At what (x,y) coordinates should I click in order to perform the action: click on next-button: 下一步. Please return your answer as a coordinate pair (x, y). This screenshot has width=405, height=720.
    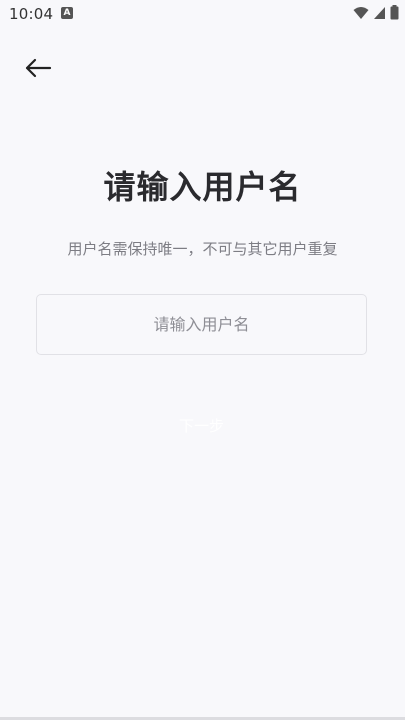
    Looking at the image, I should click on (201, 425).